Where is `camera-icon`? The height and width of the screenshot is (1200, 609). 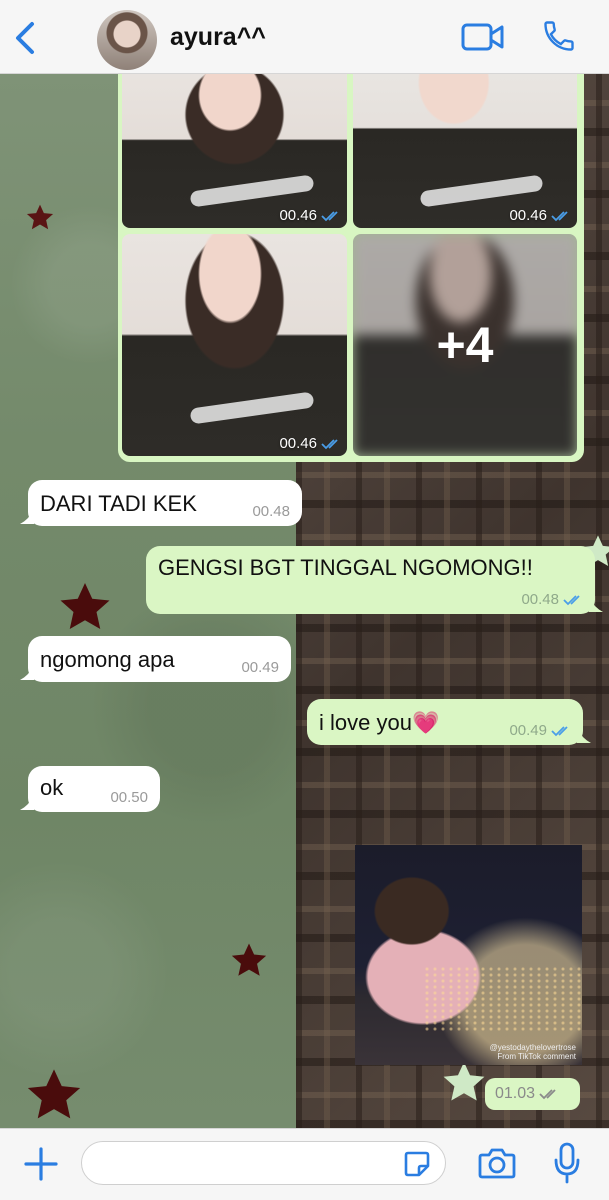
camera-icon is located at coordinates (497, 1163).